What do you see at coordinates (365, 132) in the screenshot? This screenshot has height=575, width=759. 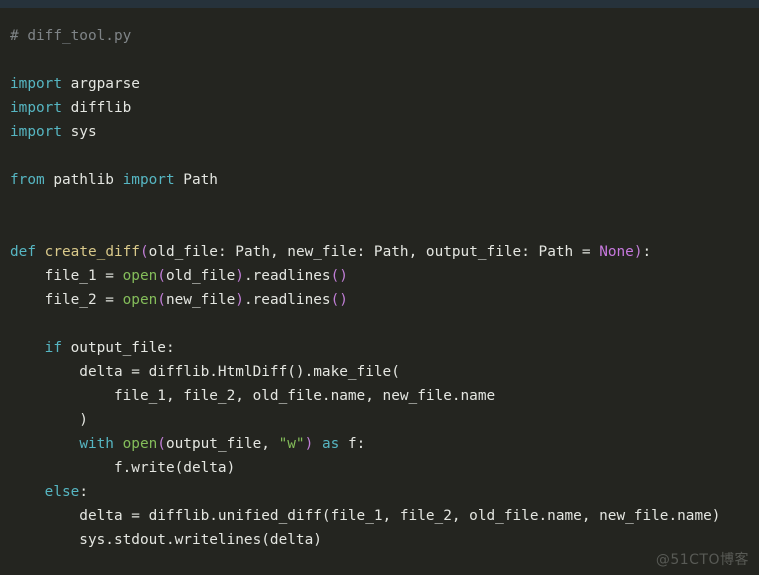 I see `code-line: import sys` at bounding box center [365, 132].